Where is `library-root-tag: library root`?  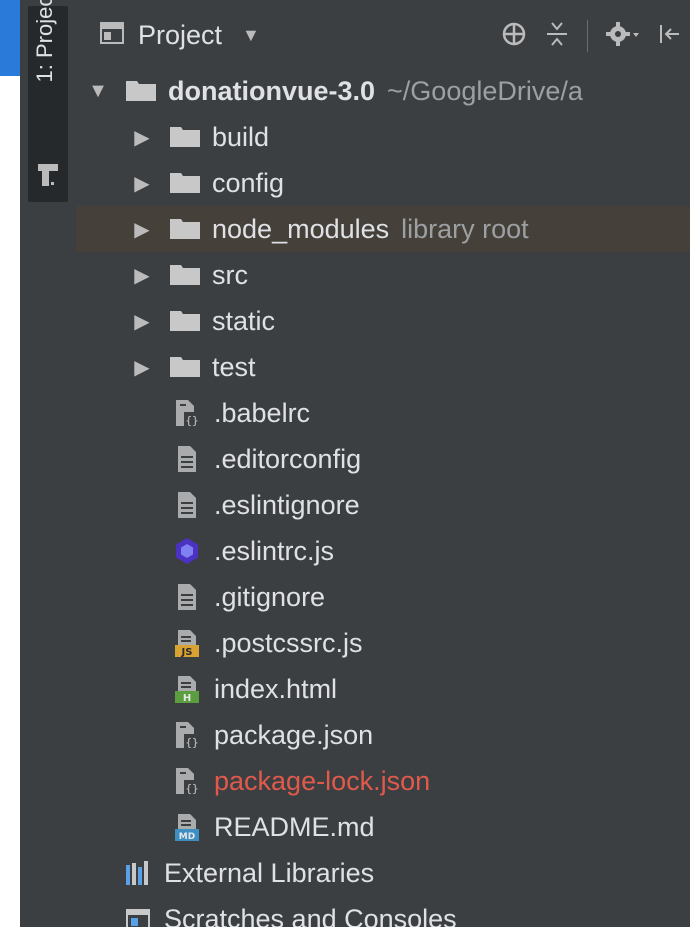
library-root-tag: library root is located at coordinates (465, 228).